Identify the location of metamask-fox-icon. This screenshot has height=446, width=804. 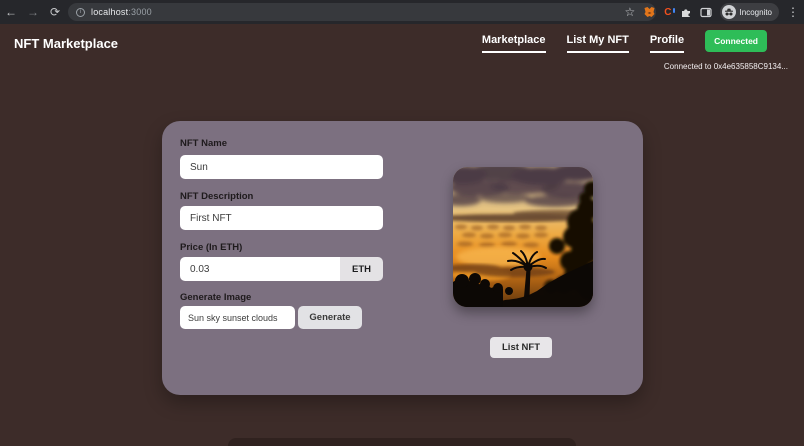
(649, 12).